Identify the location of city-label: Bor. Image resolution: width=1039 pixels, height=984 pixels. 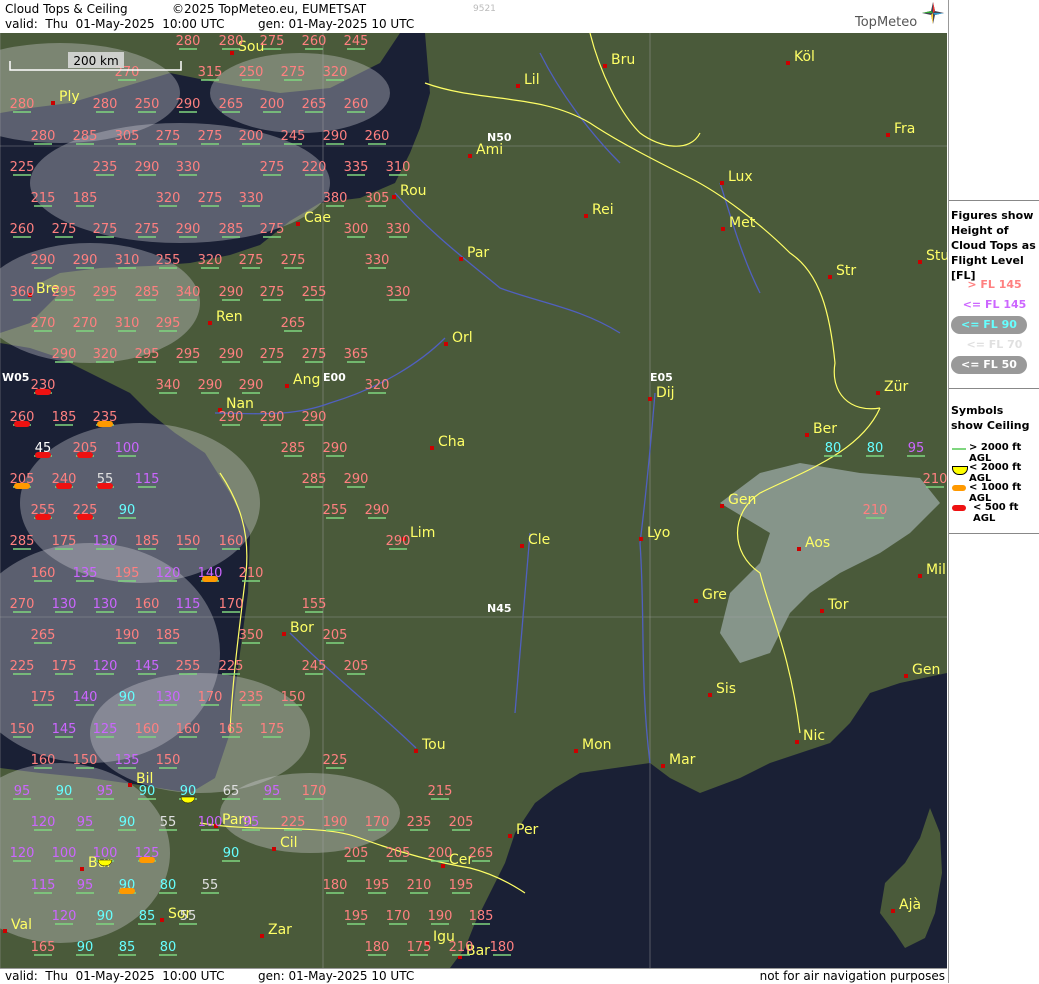
(302, 628).